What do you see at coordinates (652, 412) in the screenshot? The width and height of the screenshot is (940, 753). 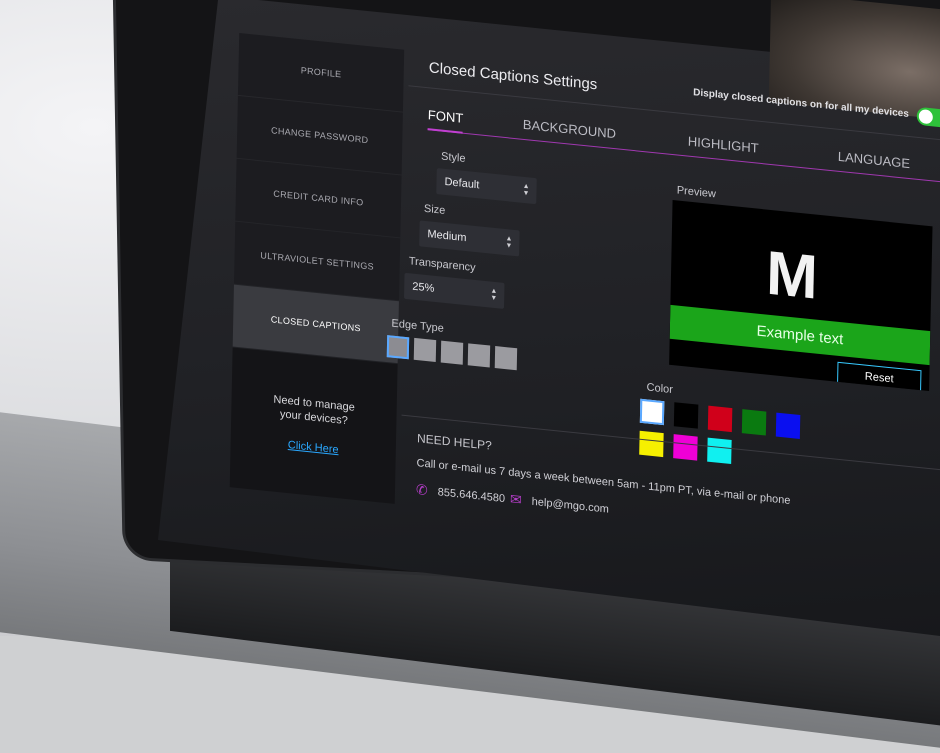 I see `color-swatch-white` at bounding box center [652, 412].